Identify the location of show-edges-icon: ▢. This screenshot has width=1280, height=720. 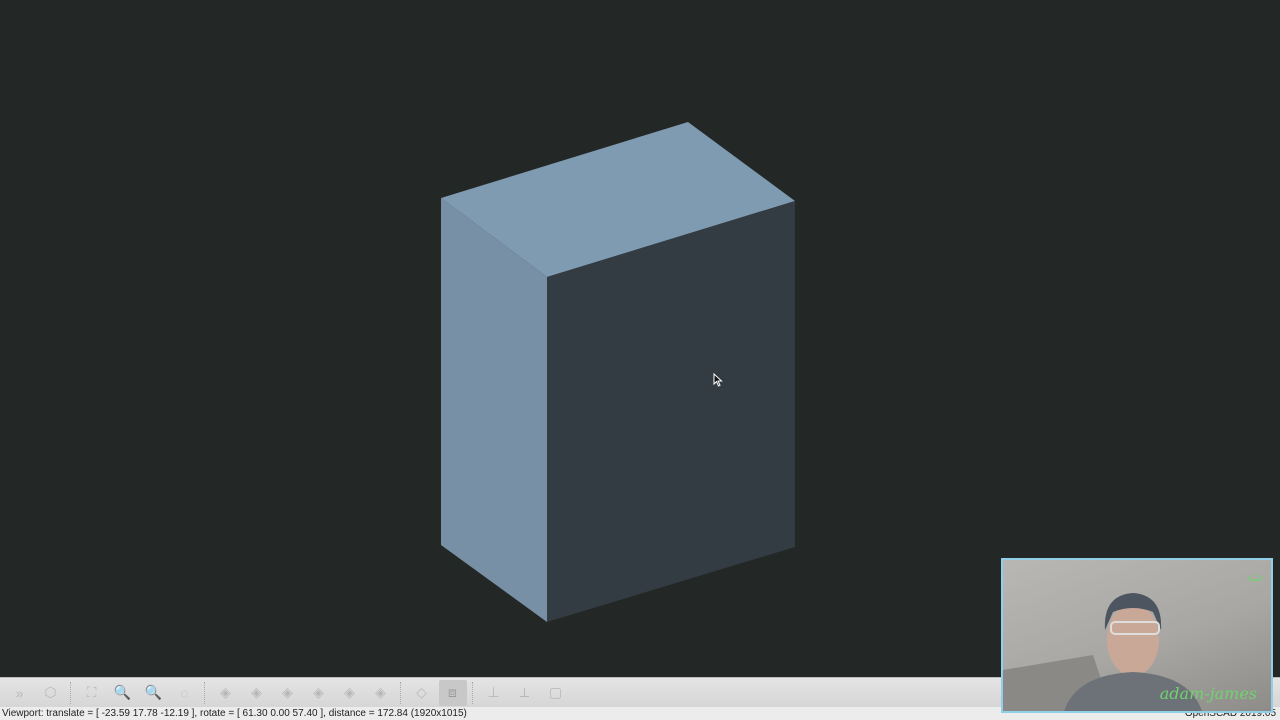
(555, 692).